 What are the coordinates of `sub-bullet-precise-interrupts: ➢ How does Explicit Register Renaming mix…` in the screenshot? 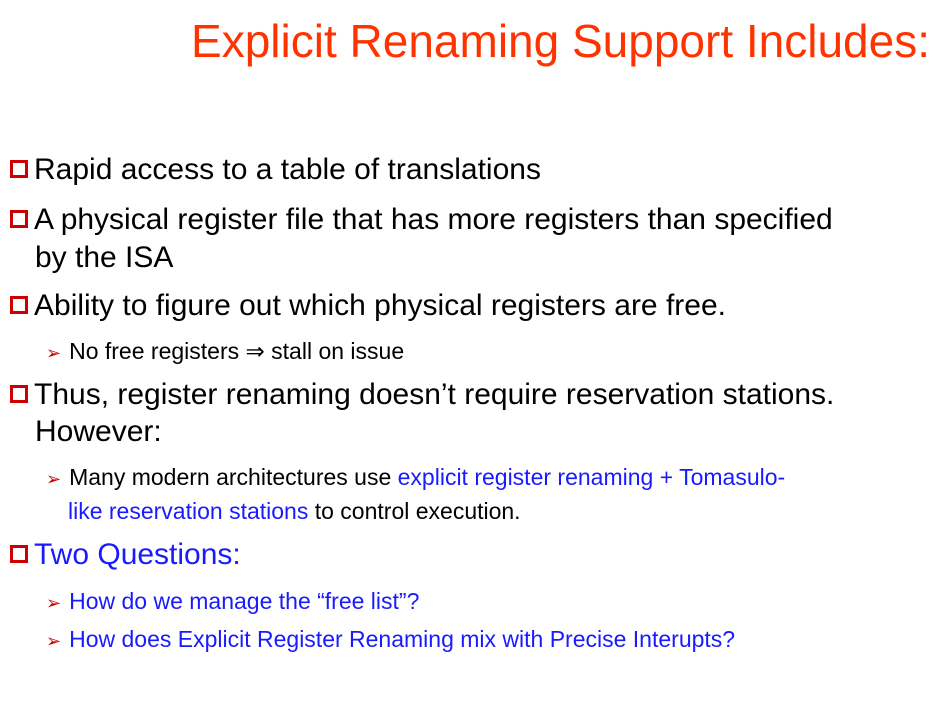 It's located at (391, 639).